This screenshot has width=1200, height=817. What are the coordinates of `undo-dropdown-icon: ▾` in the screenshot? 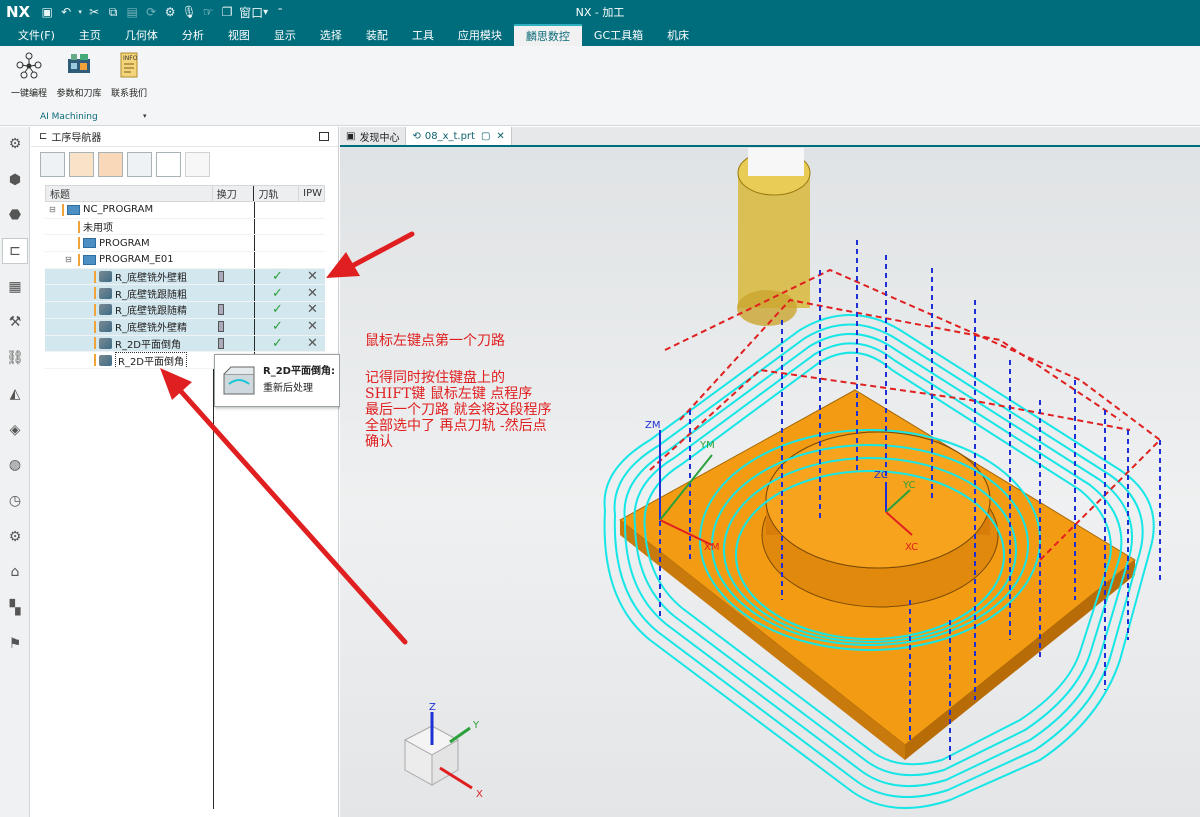 It's located at (80, 12).